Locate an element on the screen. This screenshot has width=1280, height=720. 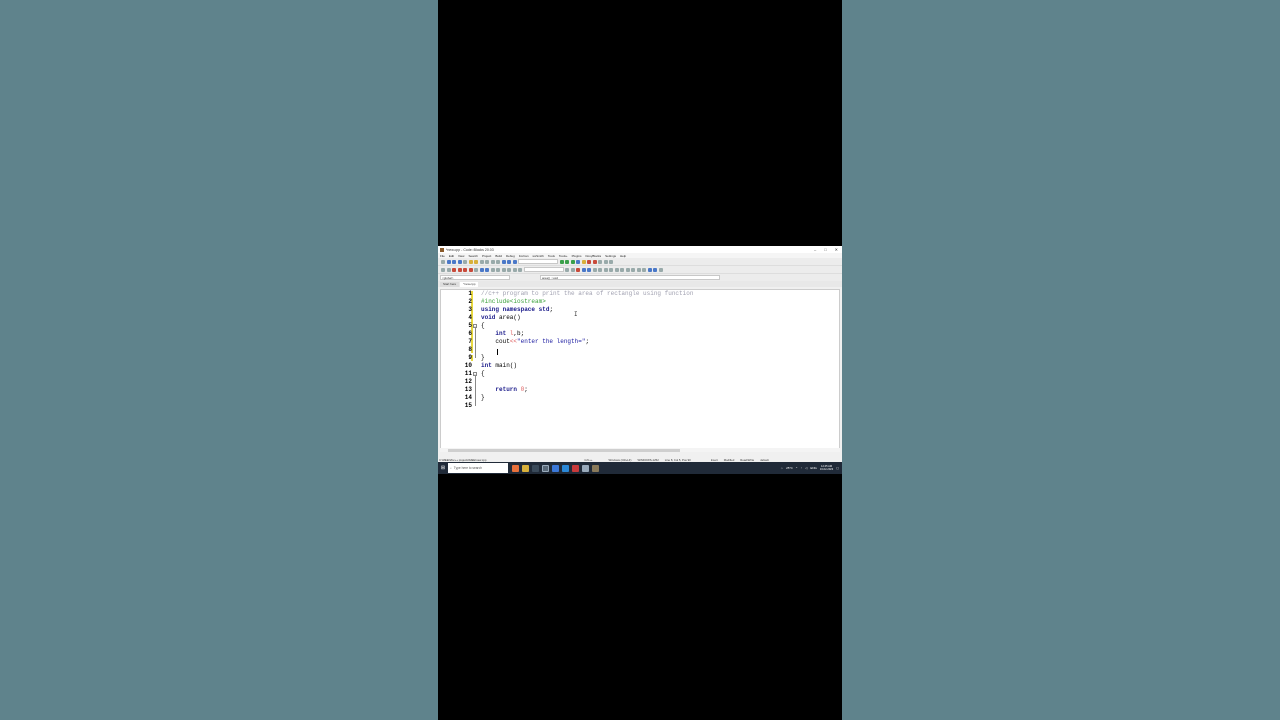
code-line: { is located at coordinates (483, 326).